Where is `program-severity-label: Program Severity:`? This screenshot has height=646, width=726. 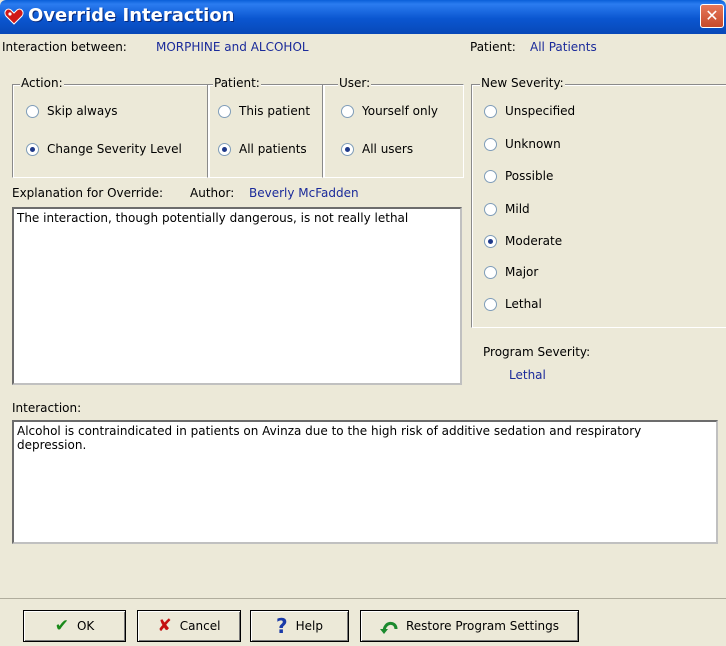 program-severity-label: Program Severity: is located at coordinates (537, 352).